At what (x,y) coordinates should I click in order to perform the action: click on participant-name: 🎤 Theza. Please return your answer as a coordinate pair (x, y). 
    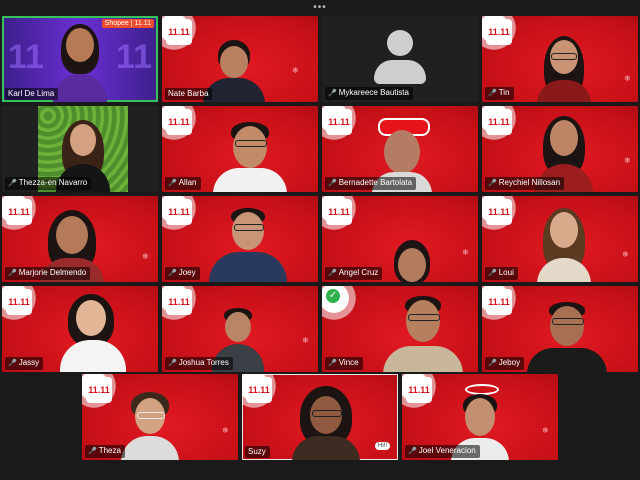
    Looking at the image, I should click on (105, 451).